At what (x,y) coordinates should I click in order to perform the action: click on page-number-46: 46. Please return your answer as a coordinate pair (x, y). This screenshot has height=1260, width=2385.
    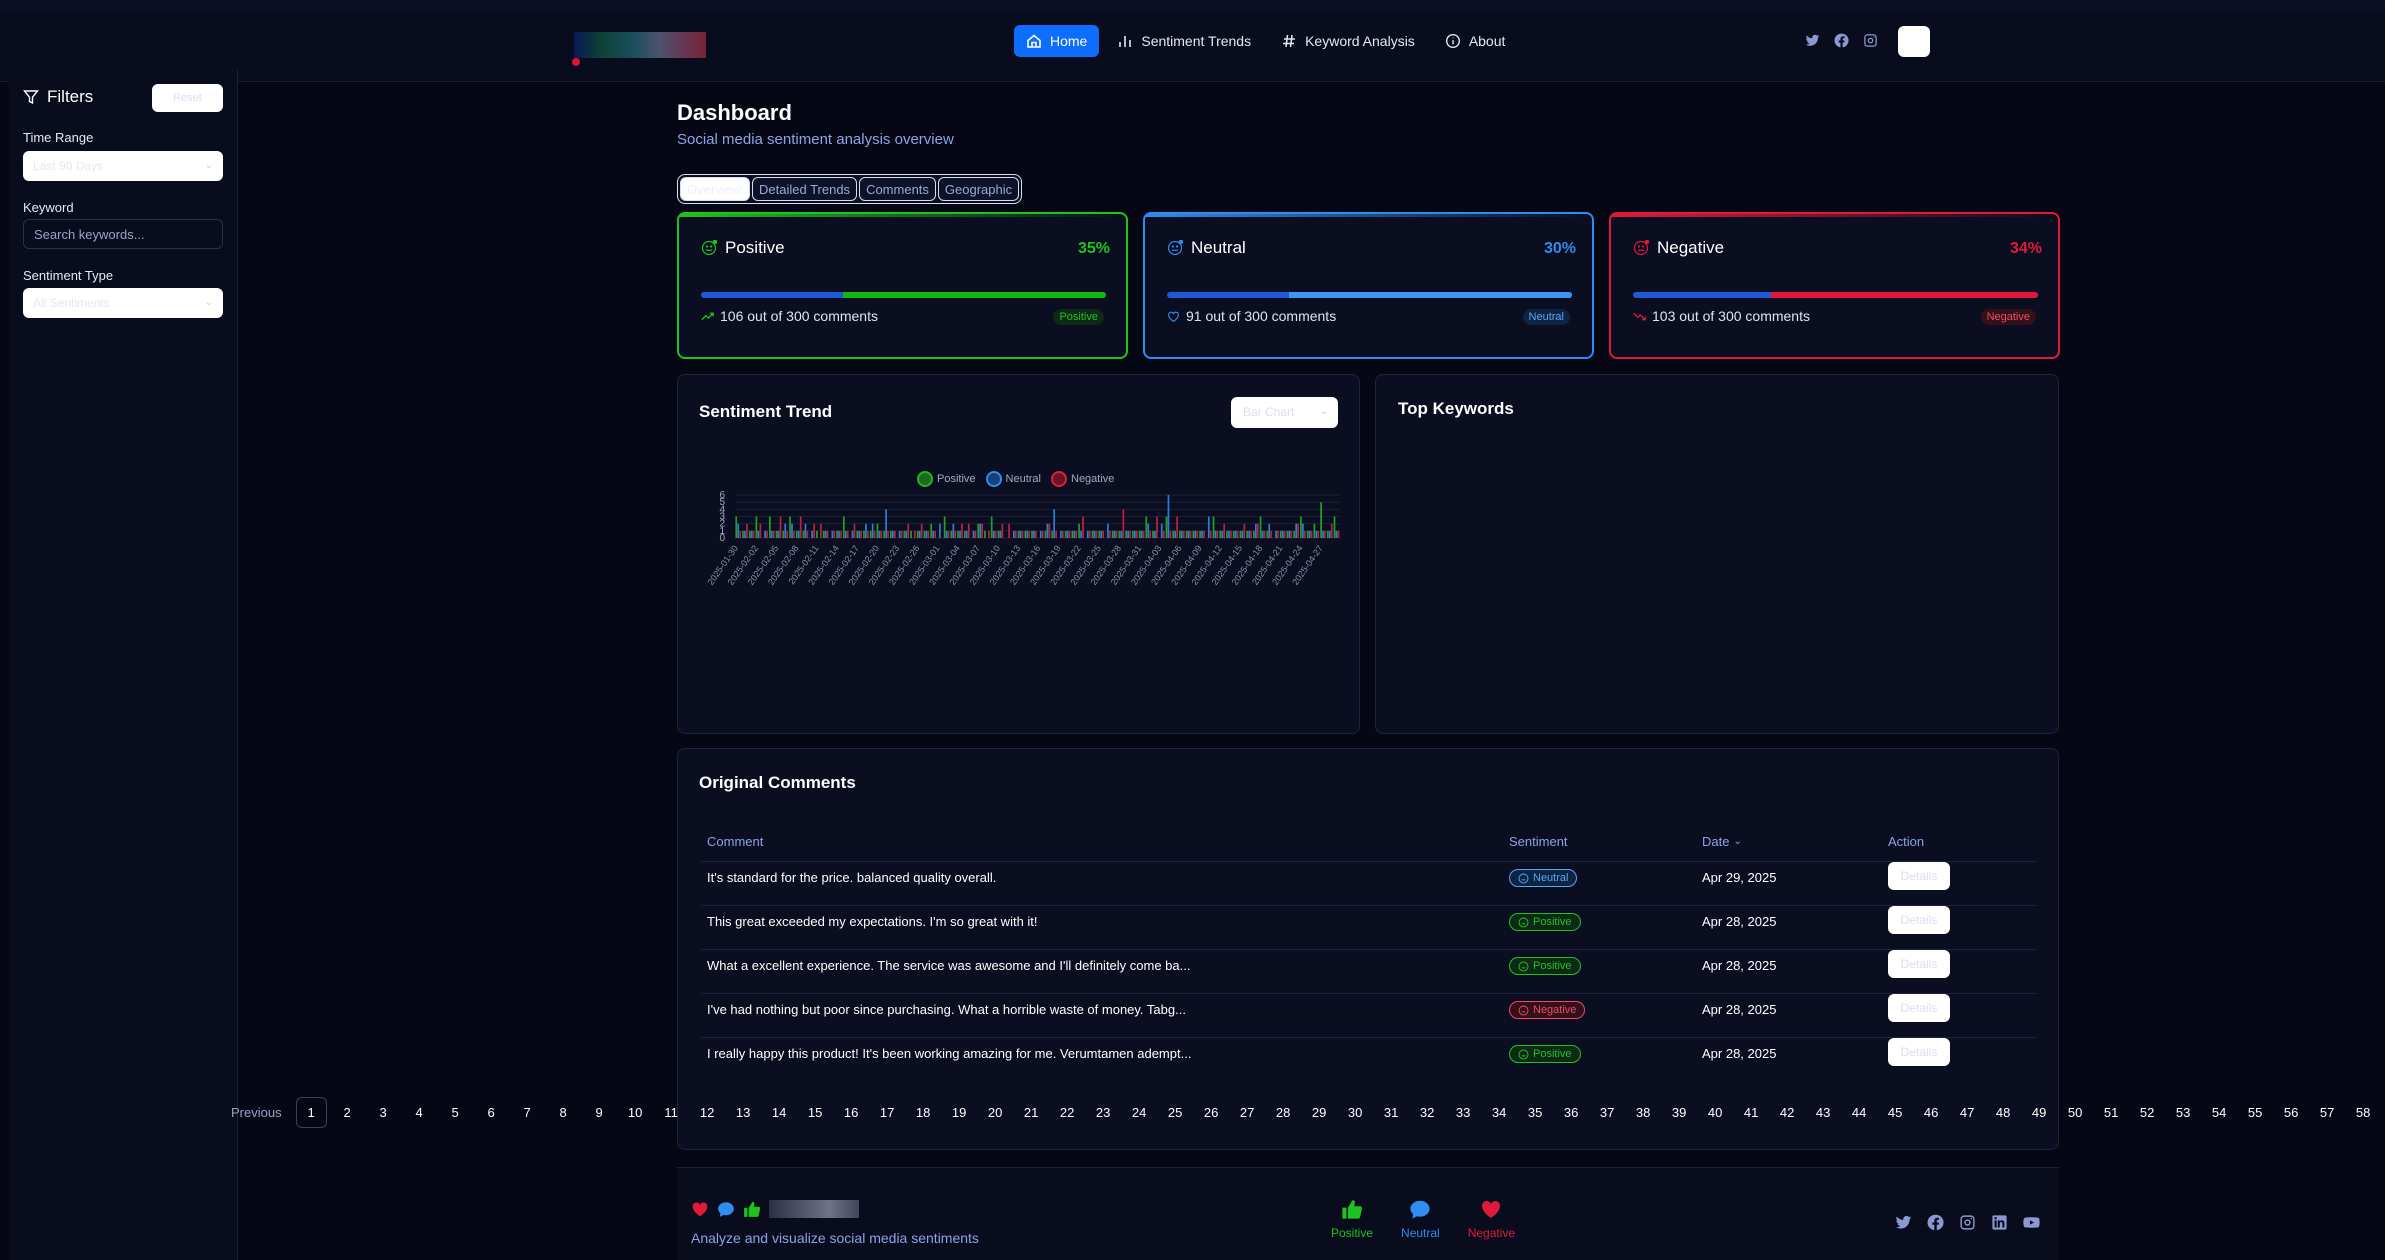
    Looking at the image, I should click on (1931, 1112).